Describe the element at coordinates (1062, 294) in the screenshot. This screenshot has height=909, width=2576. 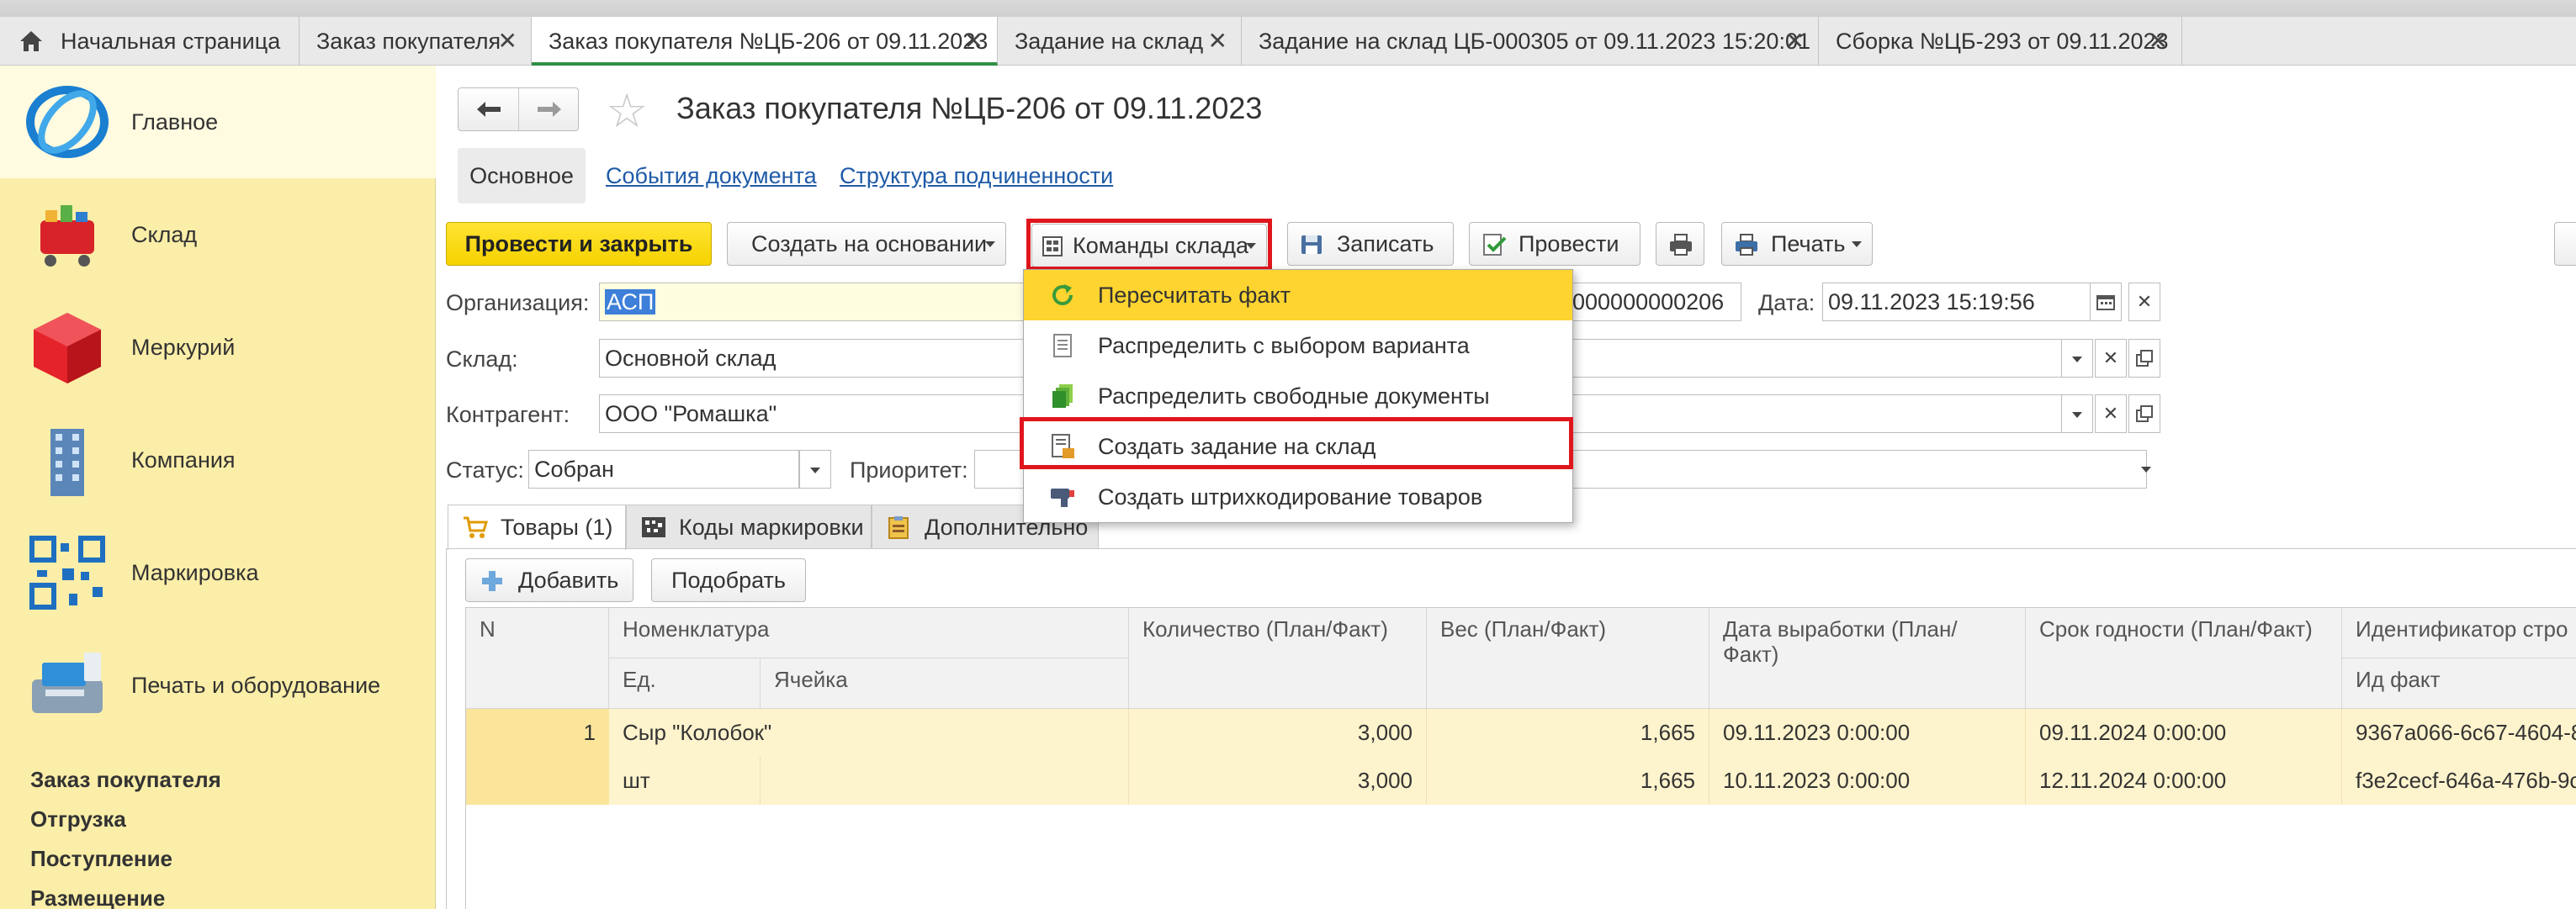
I see `refresh-icon` at that location.